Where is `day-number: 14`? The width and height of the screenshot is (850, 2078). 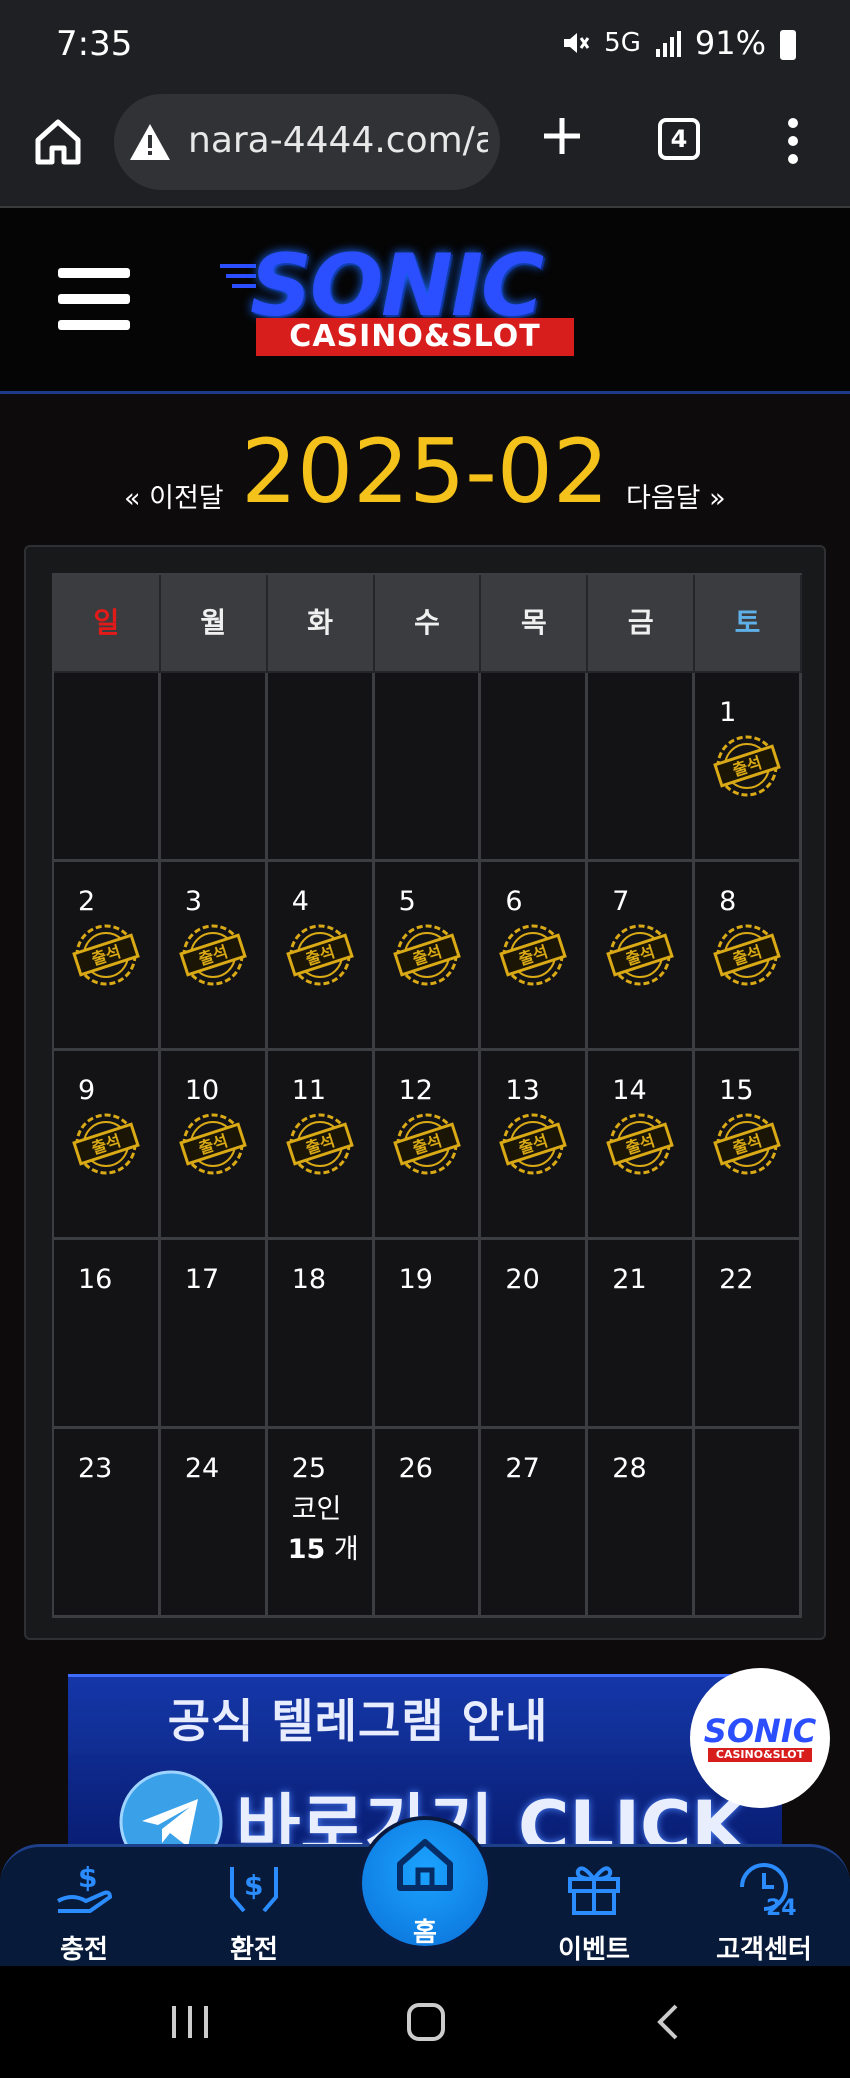 day-number: 14 is located at coordinates (629, 1090).